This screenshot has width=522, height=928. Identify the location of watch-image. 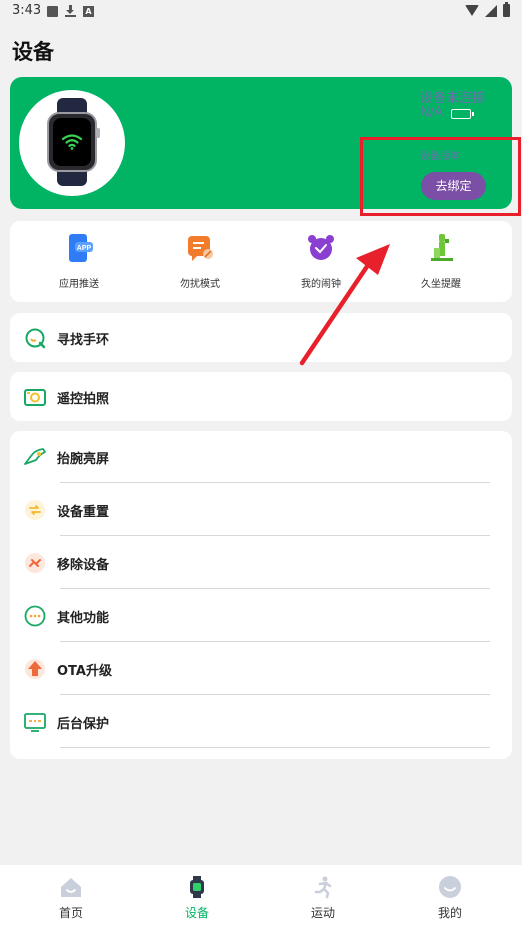
(72, 143).